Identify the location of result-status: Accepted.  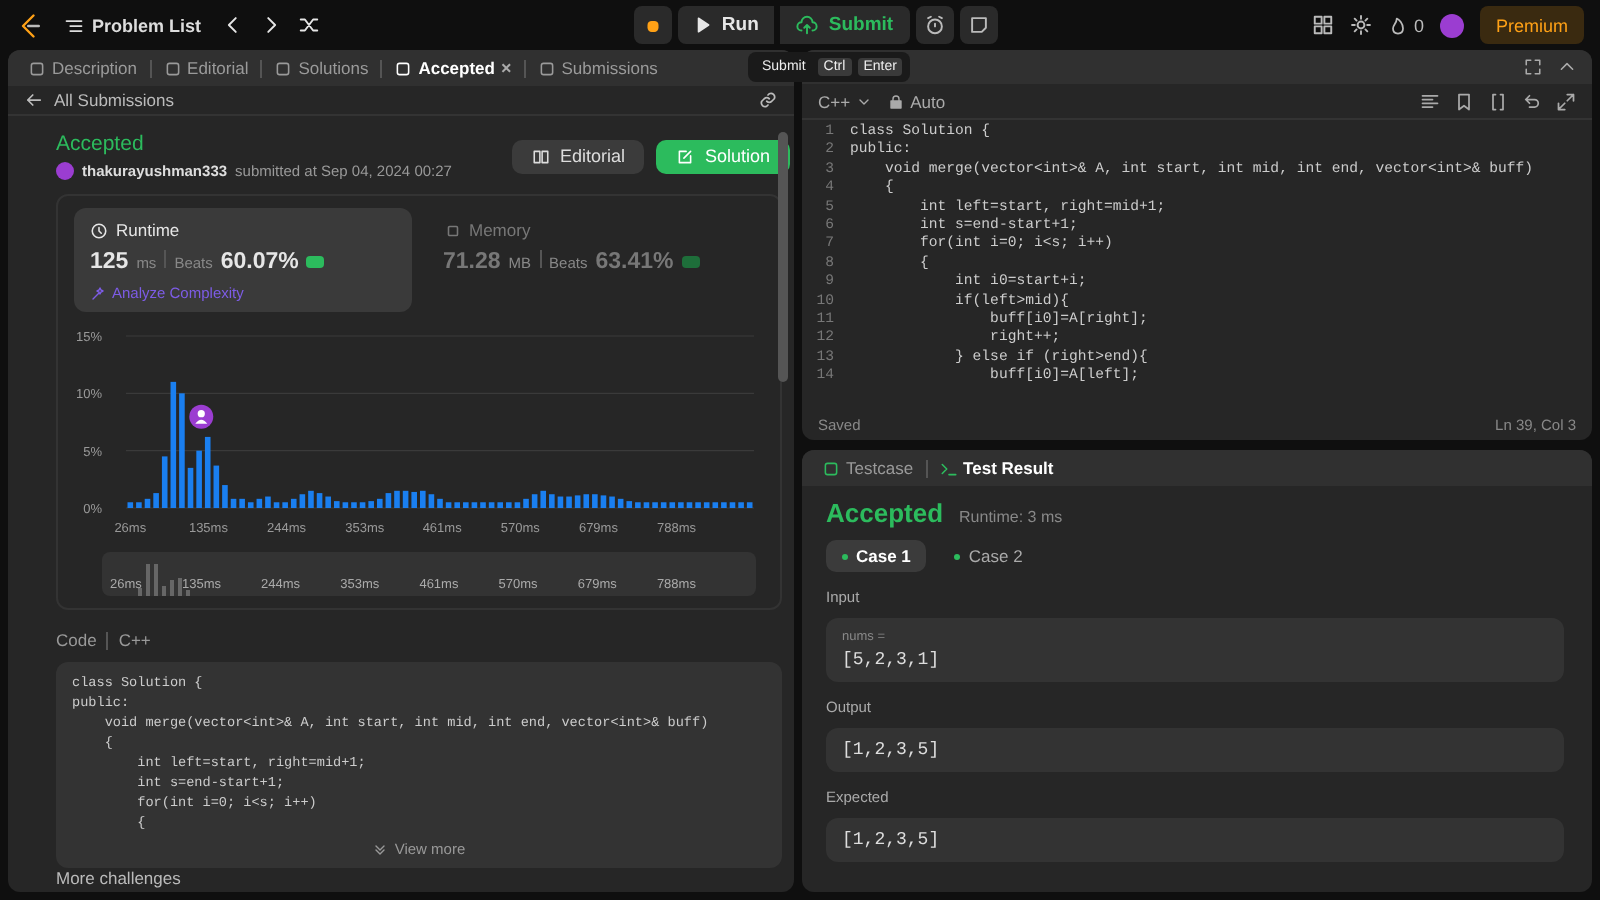
(885, 513).